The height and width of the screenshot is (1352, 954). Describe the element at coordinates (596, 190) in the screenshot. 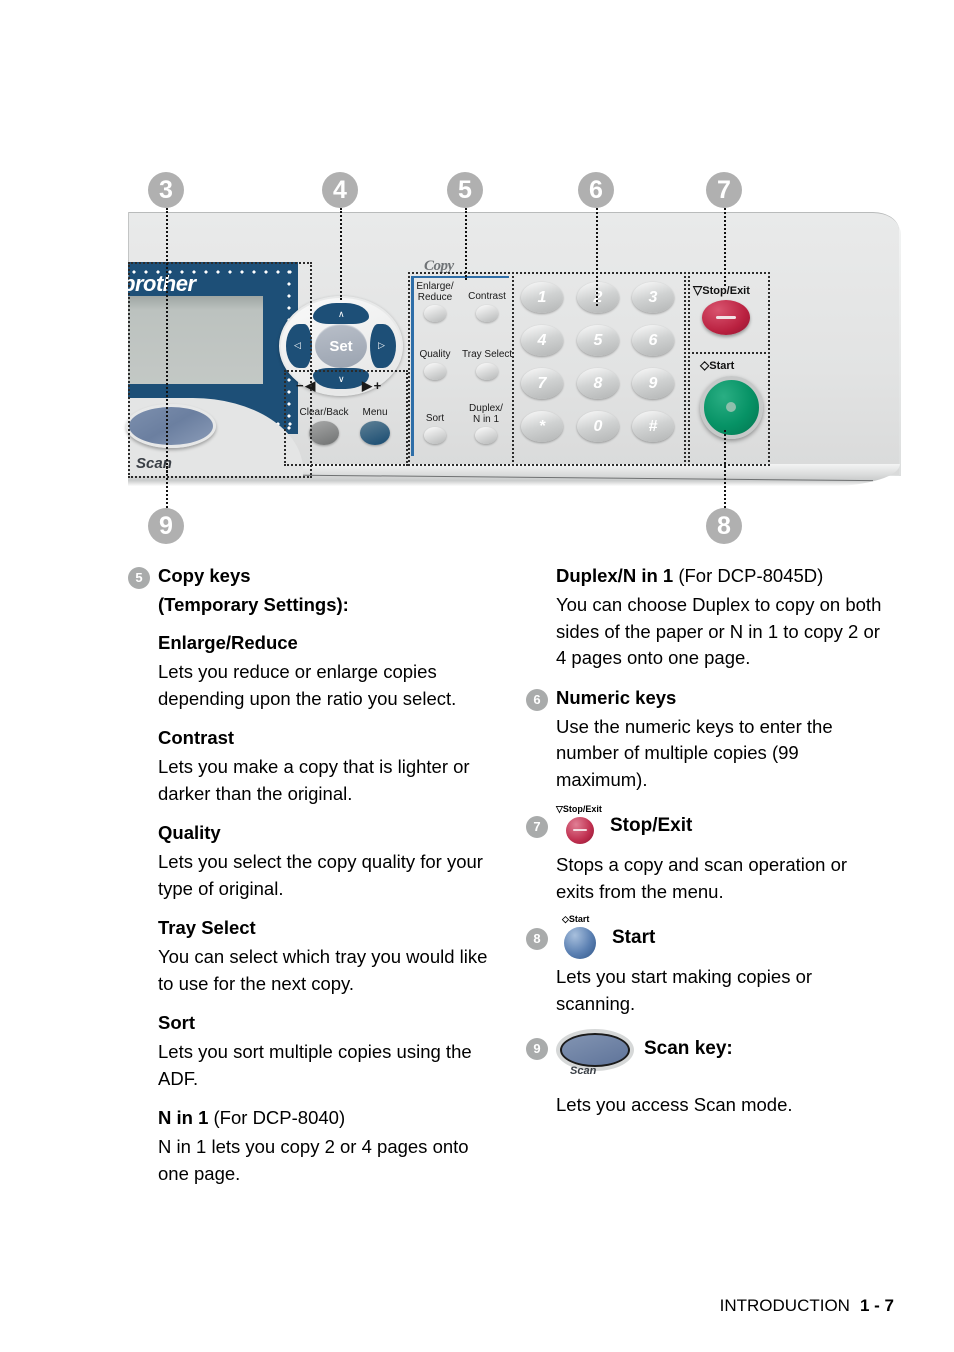

I see `callout-badge-6: 6` at that location.